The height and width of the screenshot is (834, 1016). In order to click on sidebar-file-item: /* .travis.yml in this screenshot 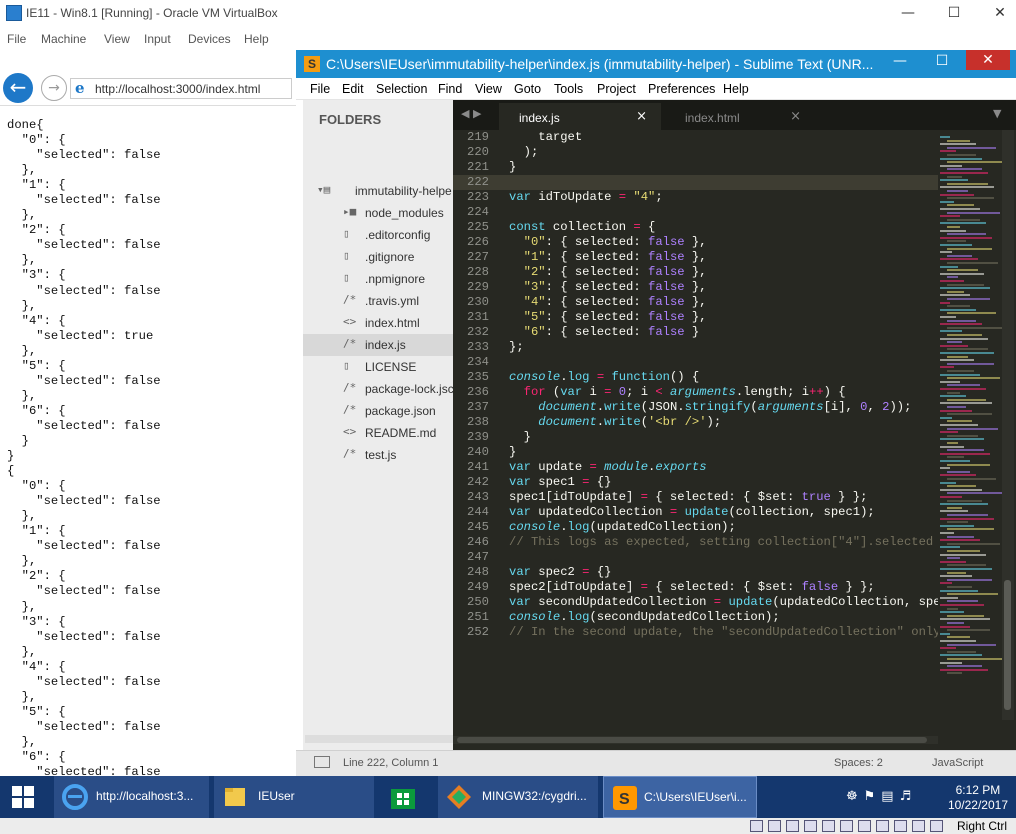, I will do `click(378, 301)`.